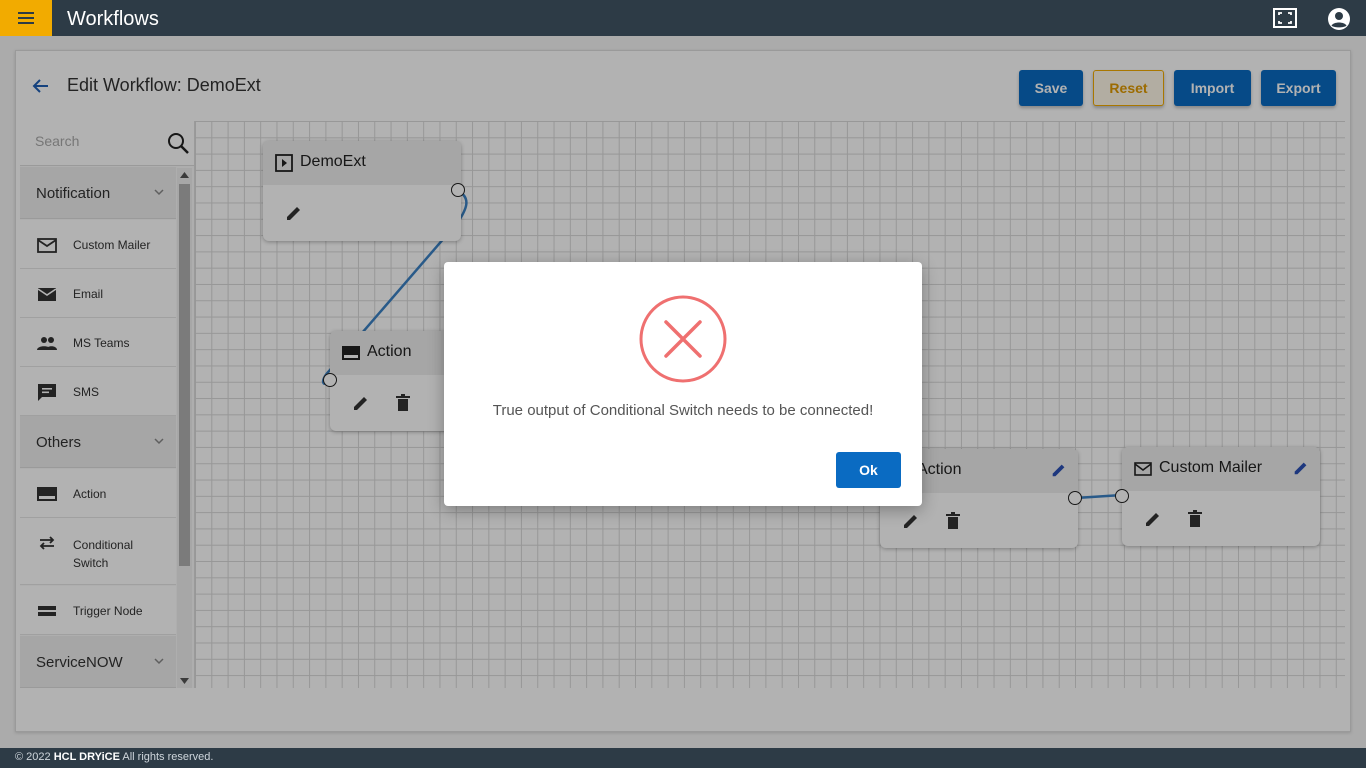 This screenshot has width=1366, height=768. I want to click on footer: © 2022 HCL DRYiCE All rights reserved., so click(683, 758).